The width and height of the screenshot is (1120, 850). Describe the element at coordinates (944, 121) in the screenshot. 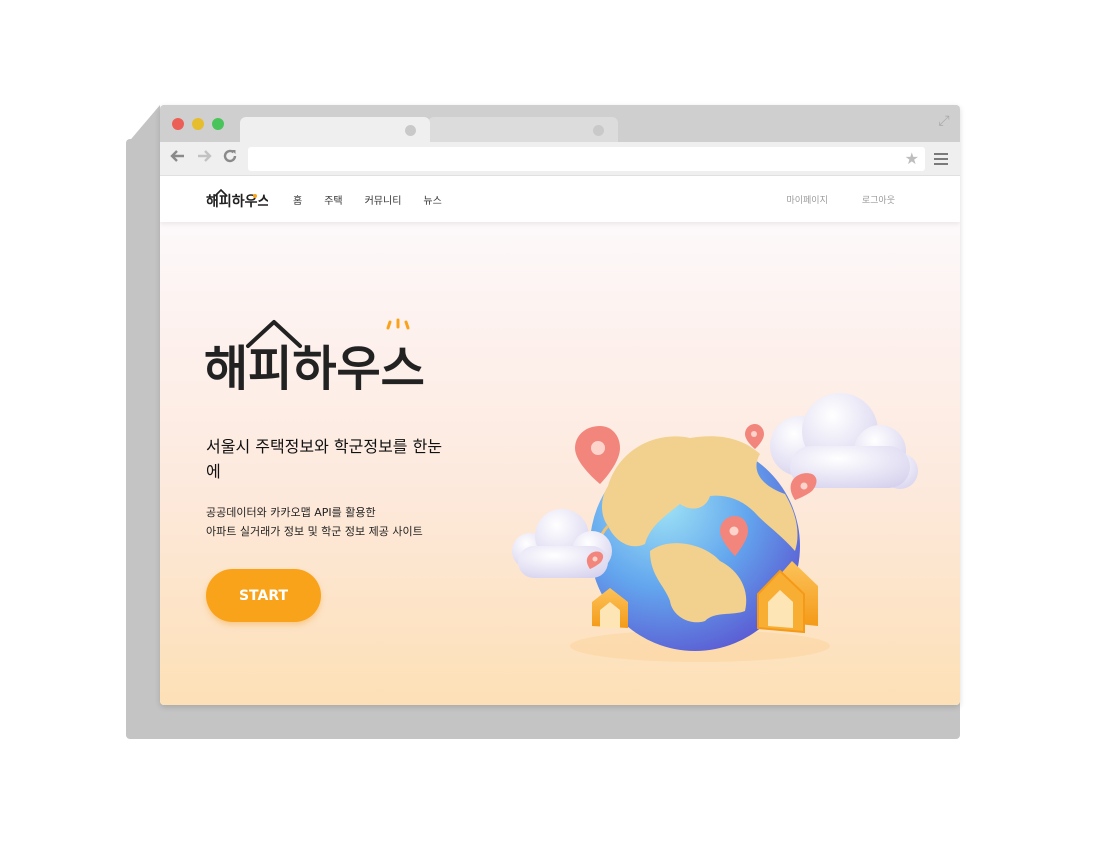

I see `expand-icon: ⤢` at that location.